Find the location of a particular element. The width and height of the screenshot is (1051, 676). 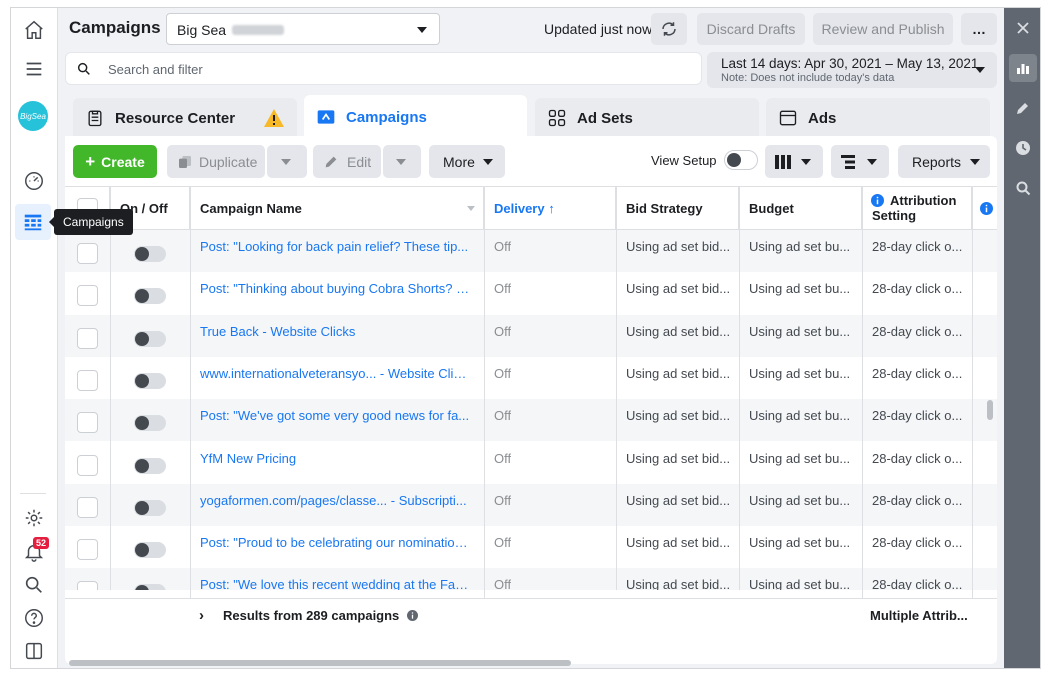

reports-button: Reports is located at coordinates (944, 161).